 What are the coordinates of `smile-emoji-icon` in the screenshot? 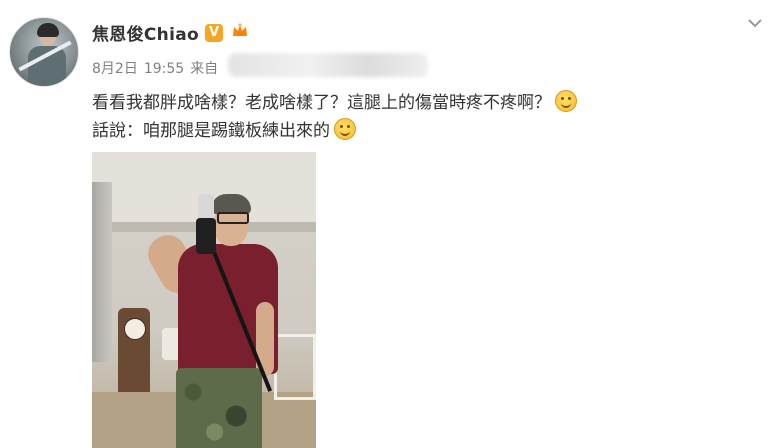 It's located at (566, 101).